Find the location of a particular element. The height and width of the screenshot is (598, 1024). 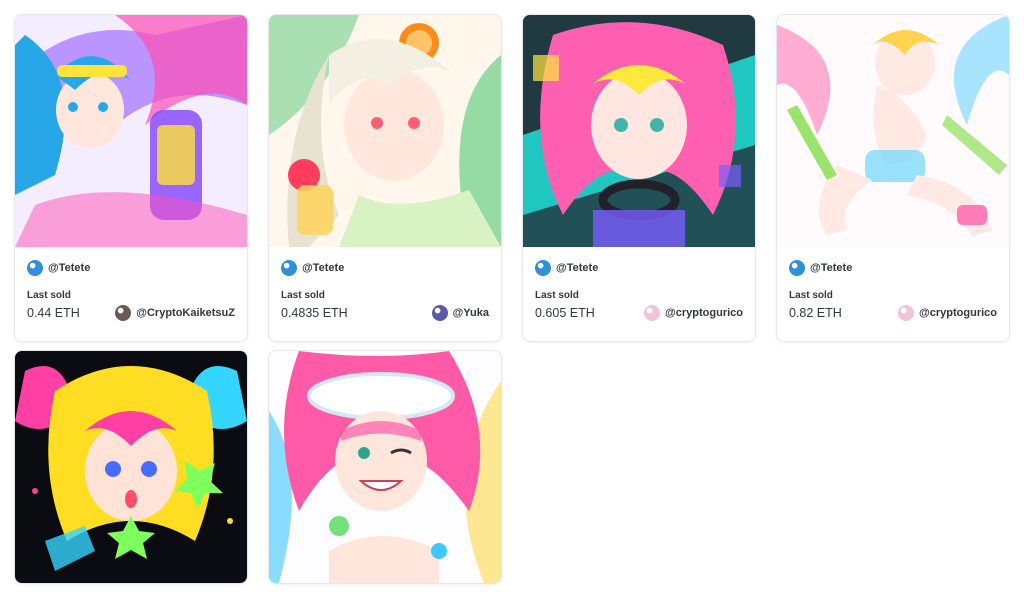

last-sold-price: 0.605 ETH is located at coordinates (565, 313).